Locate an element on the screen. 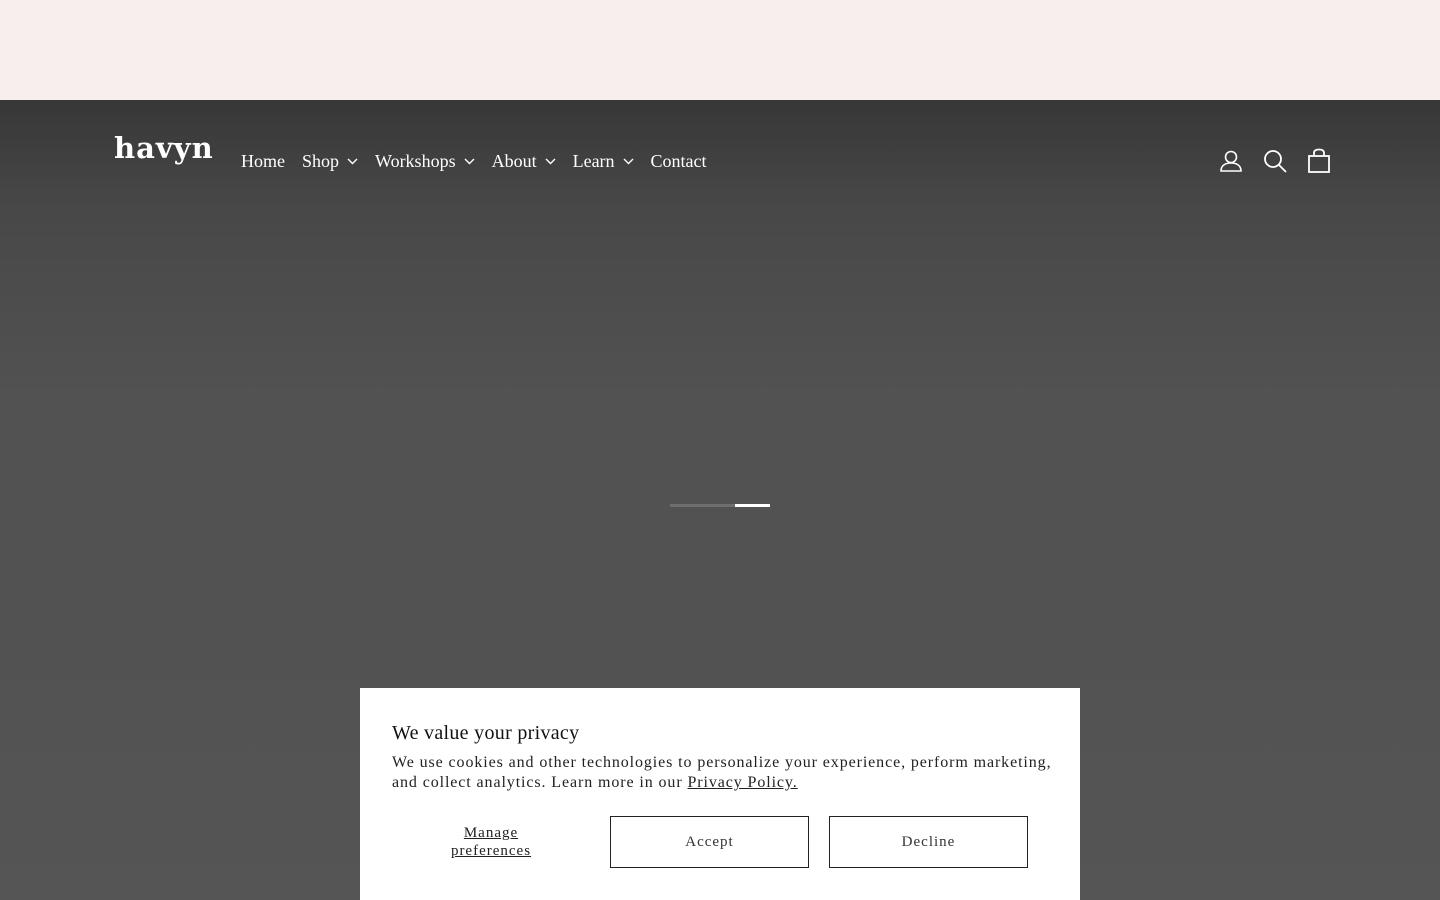 This screenshot has width=1440, height=900. search-icon is located at coordinates (1275, 161).